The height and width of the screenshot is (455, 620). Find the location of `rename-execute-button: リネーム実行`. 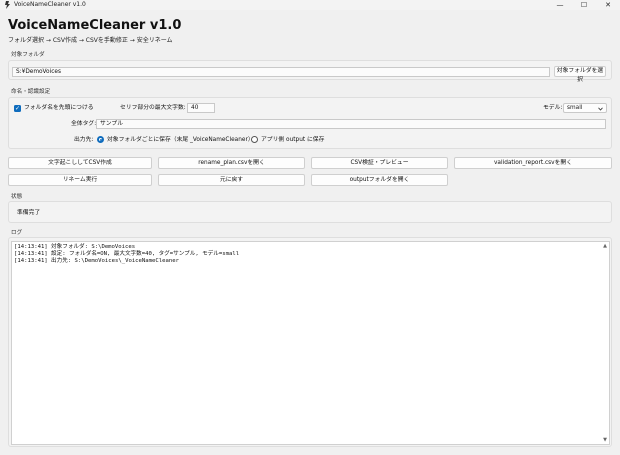

rename-execute-button: リネーム実行 is located at coordinates (80, 180).